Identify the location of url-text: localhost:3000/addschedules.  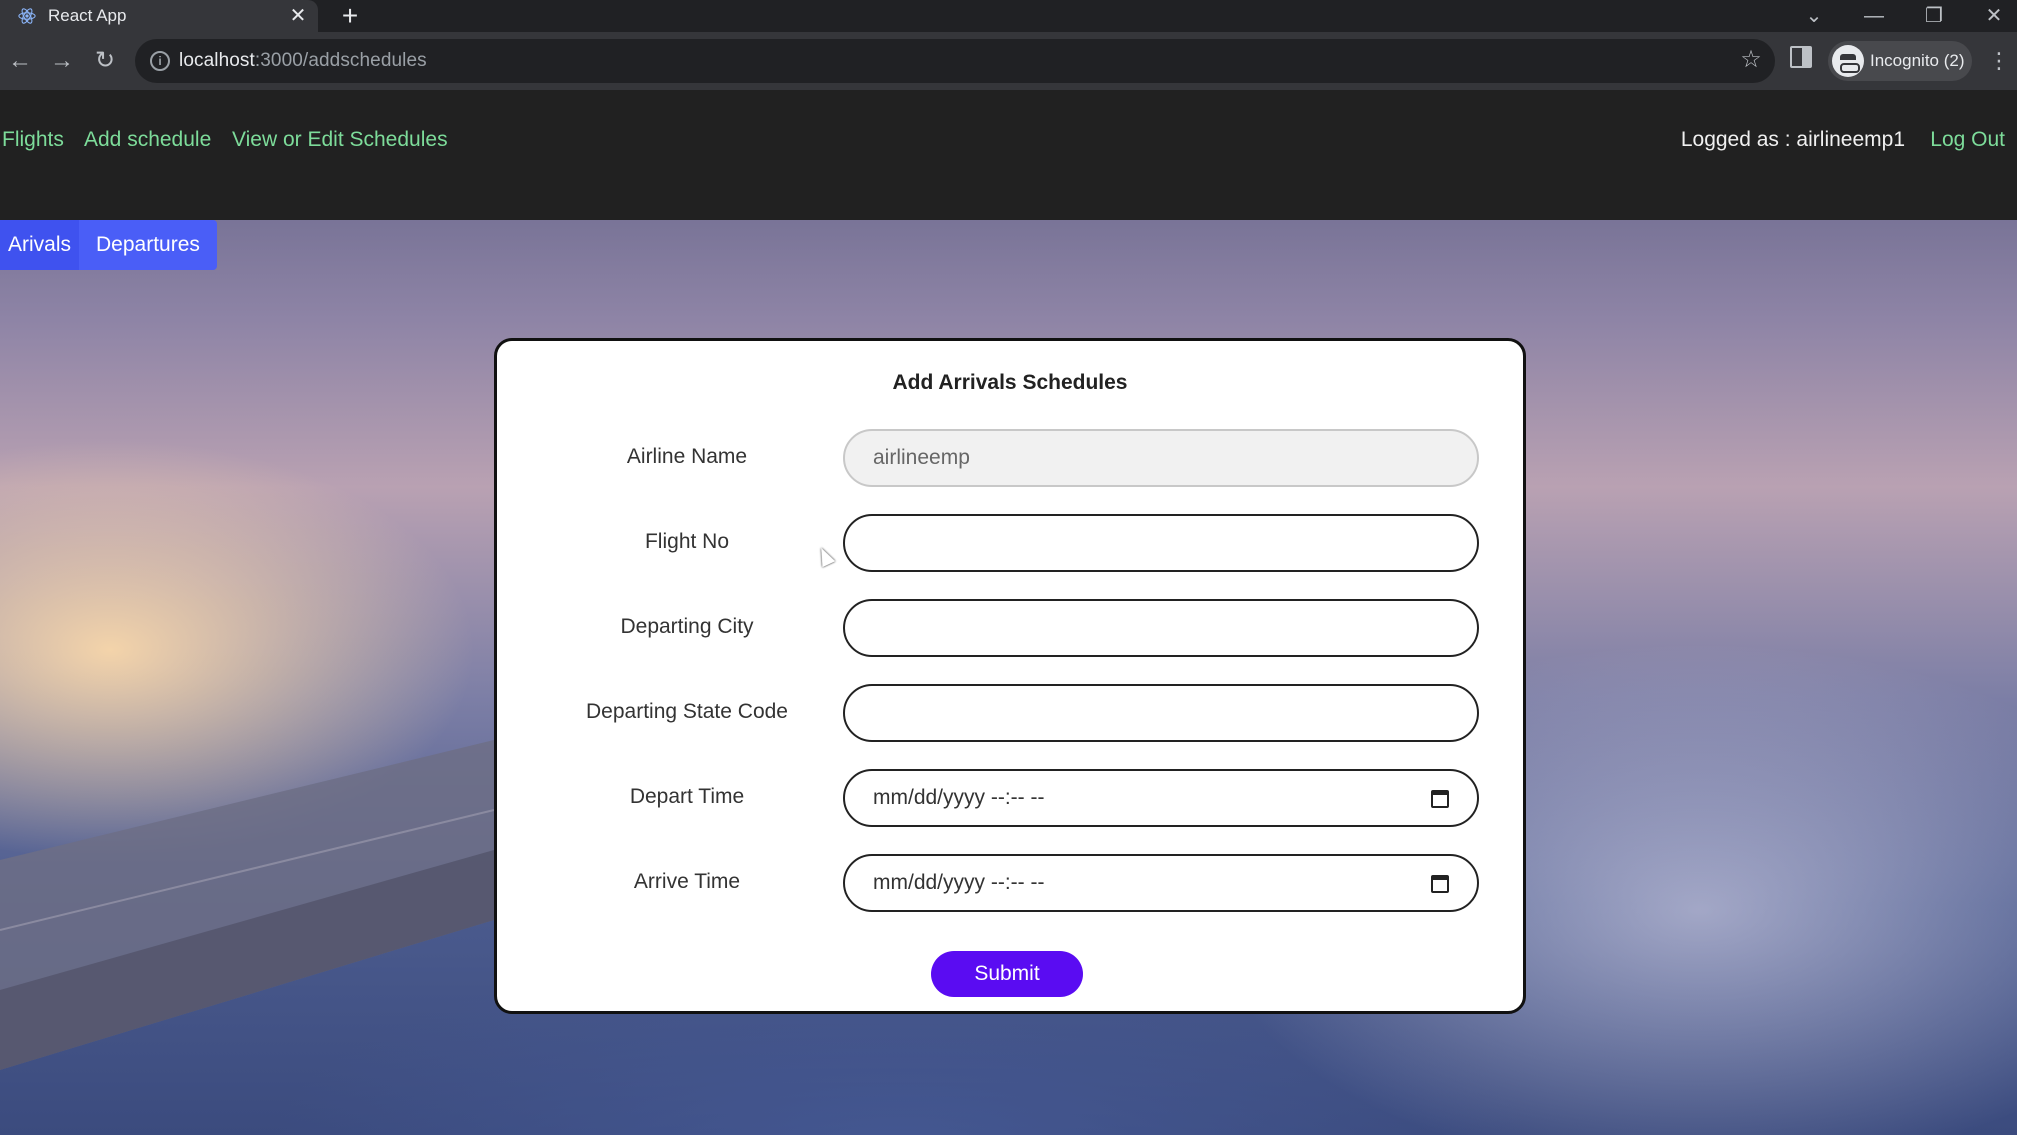
(303, 61).